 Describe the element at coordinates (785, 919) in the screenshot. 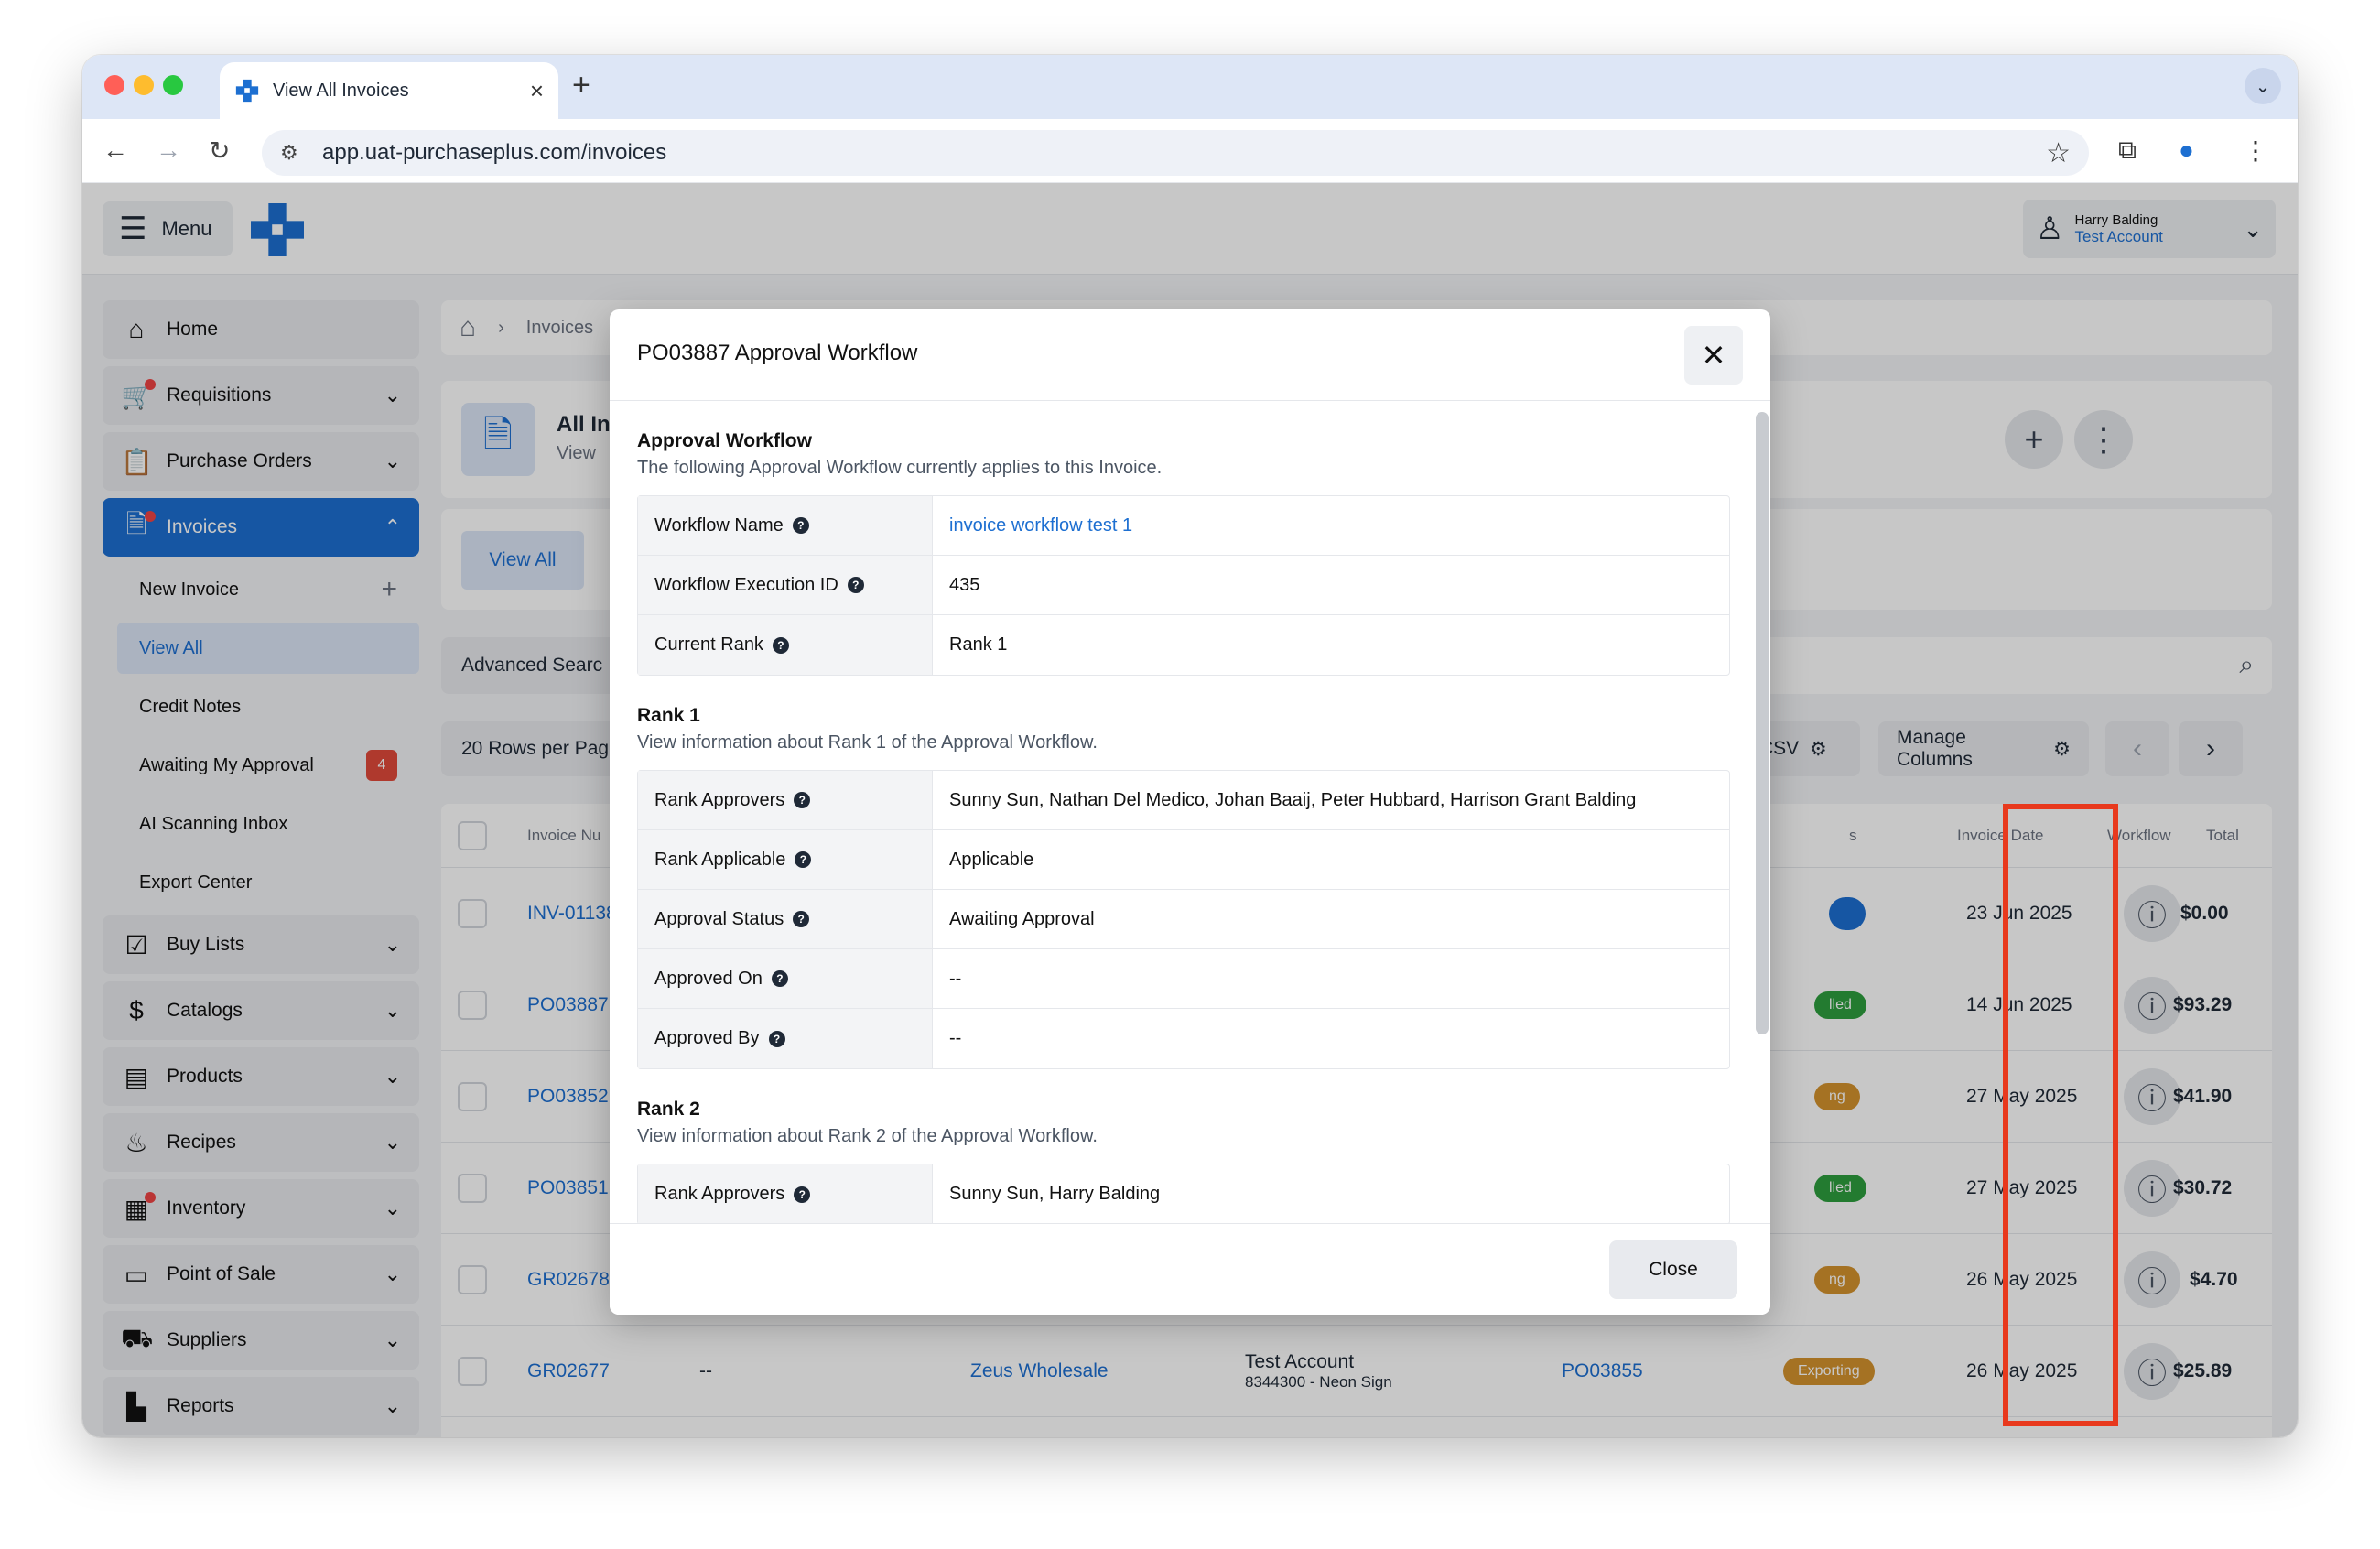

I see `detail-key: Approval Status?` at that location.